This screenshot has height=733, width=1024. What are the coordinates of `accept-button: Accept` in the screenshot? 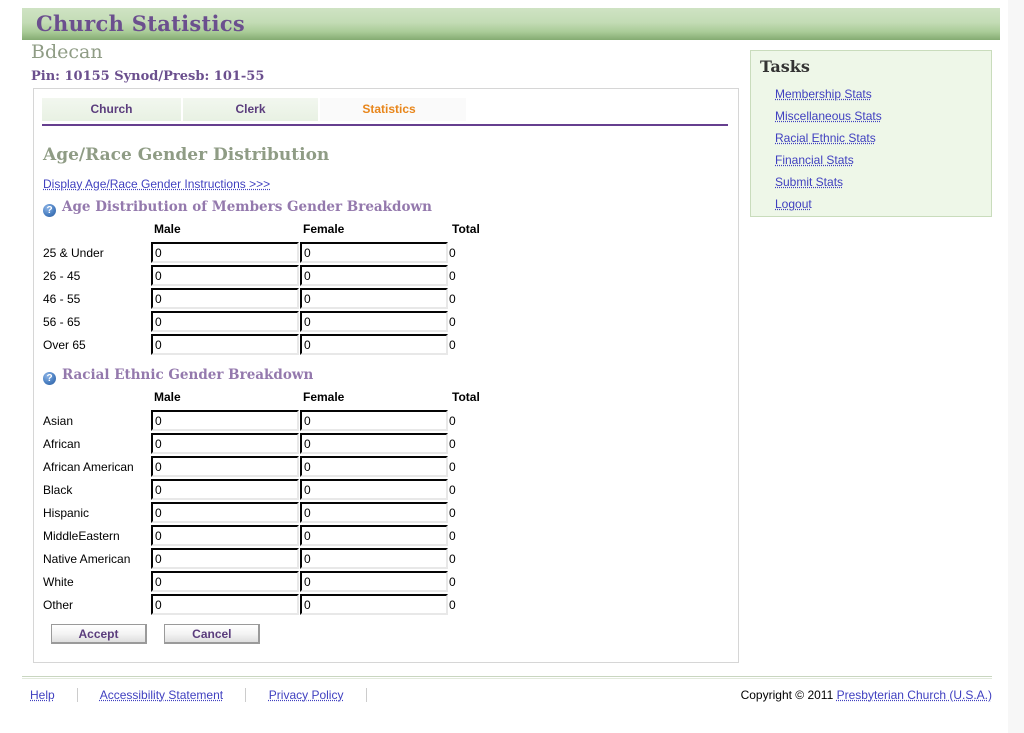 It's located at (99, 634).